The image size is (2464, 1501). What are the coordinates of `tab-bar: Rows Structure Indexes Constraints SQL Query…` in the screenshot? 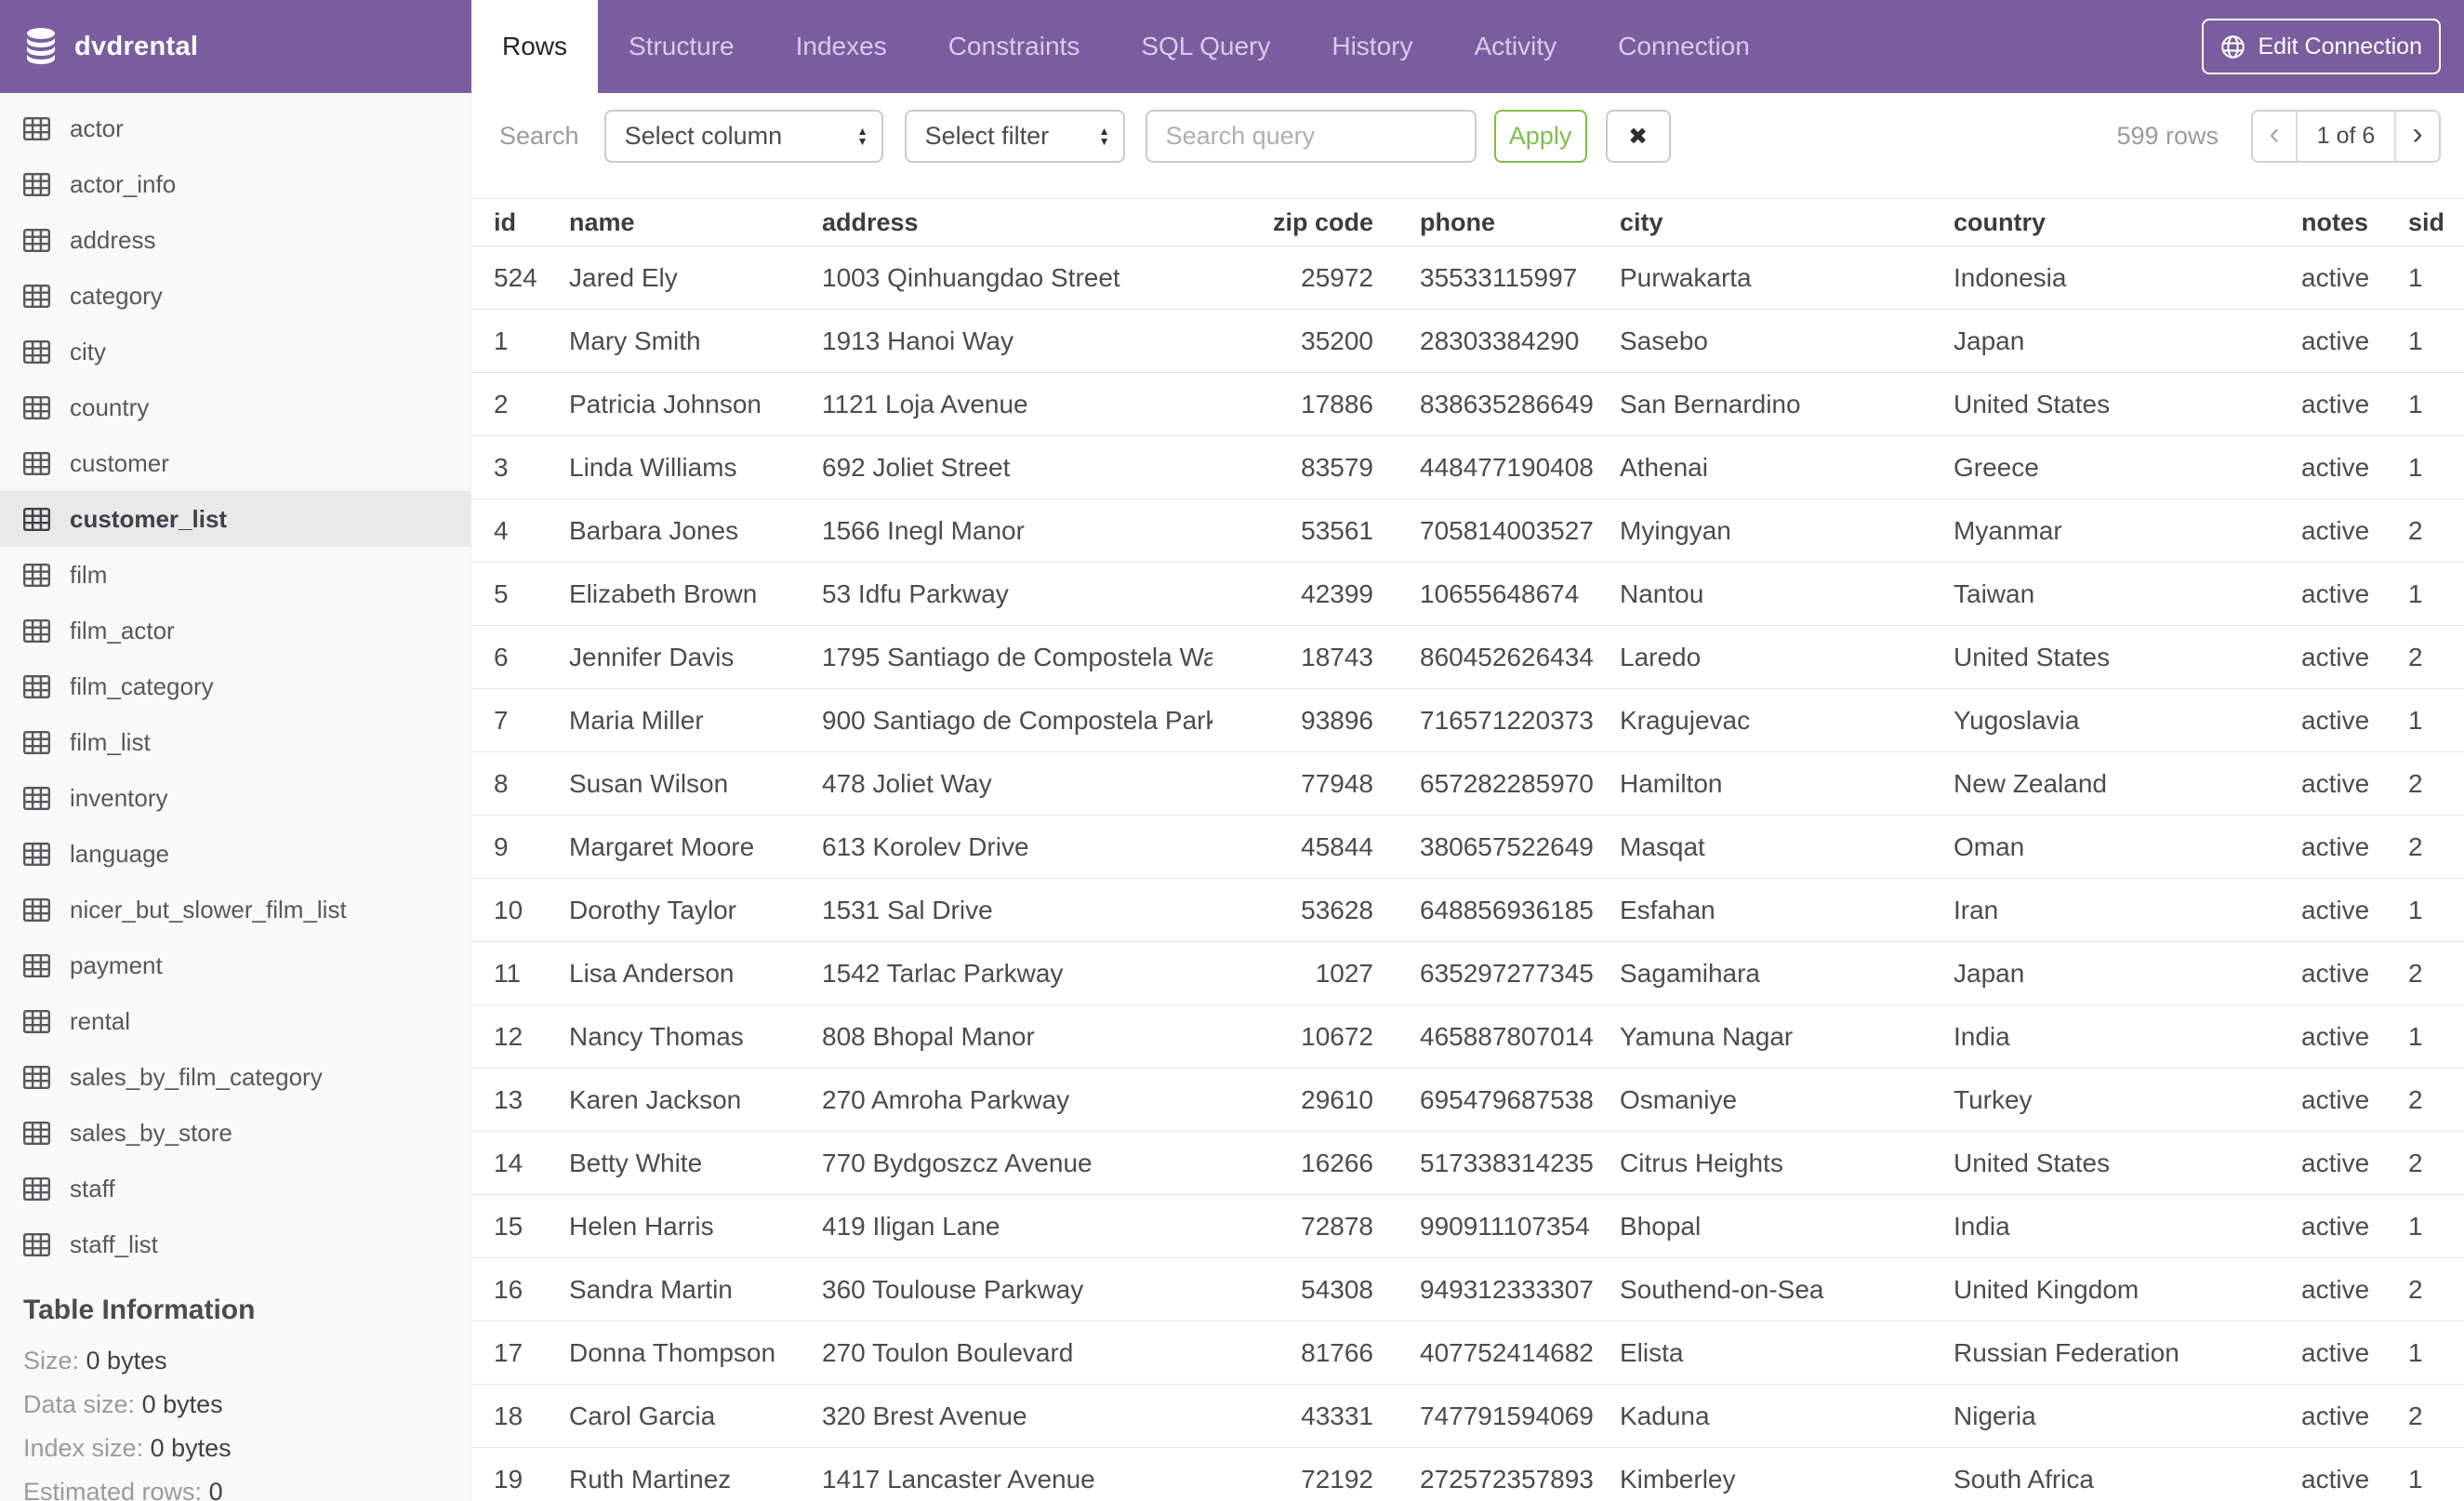 It's located at (1126, 46).